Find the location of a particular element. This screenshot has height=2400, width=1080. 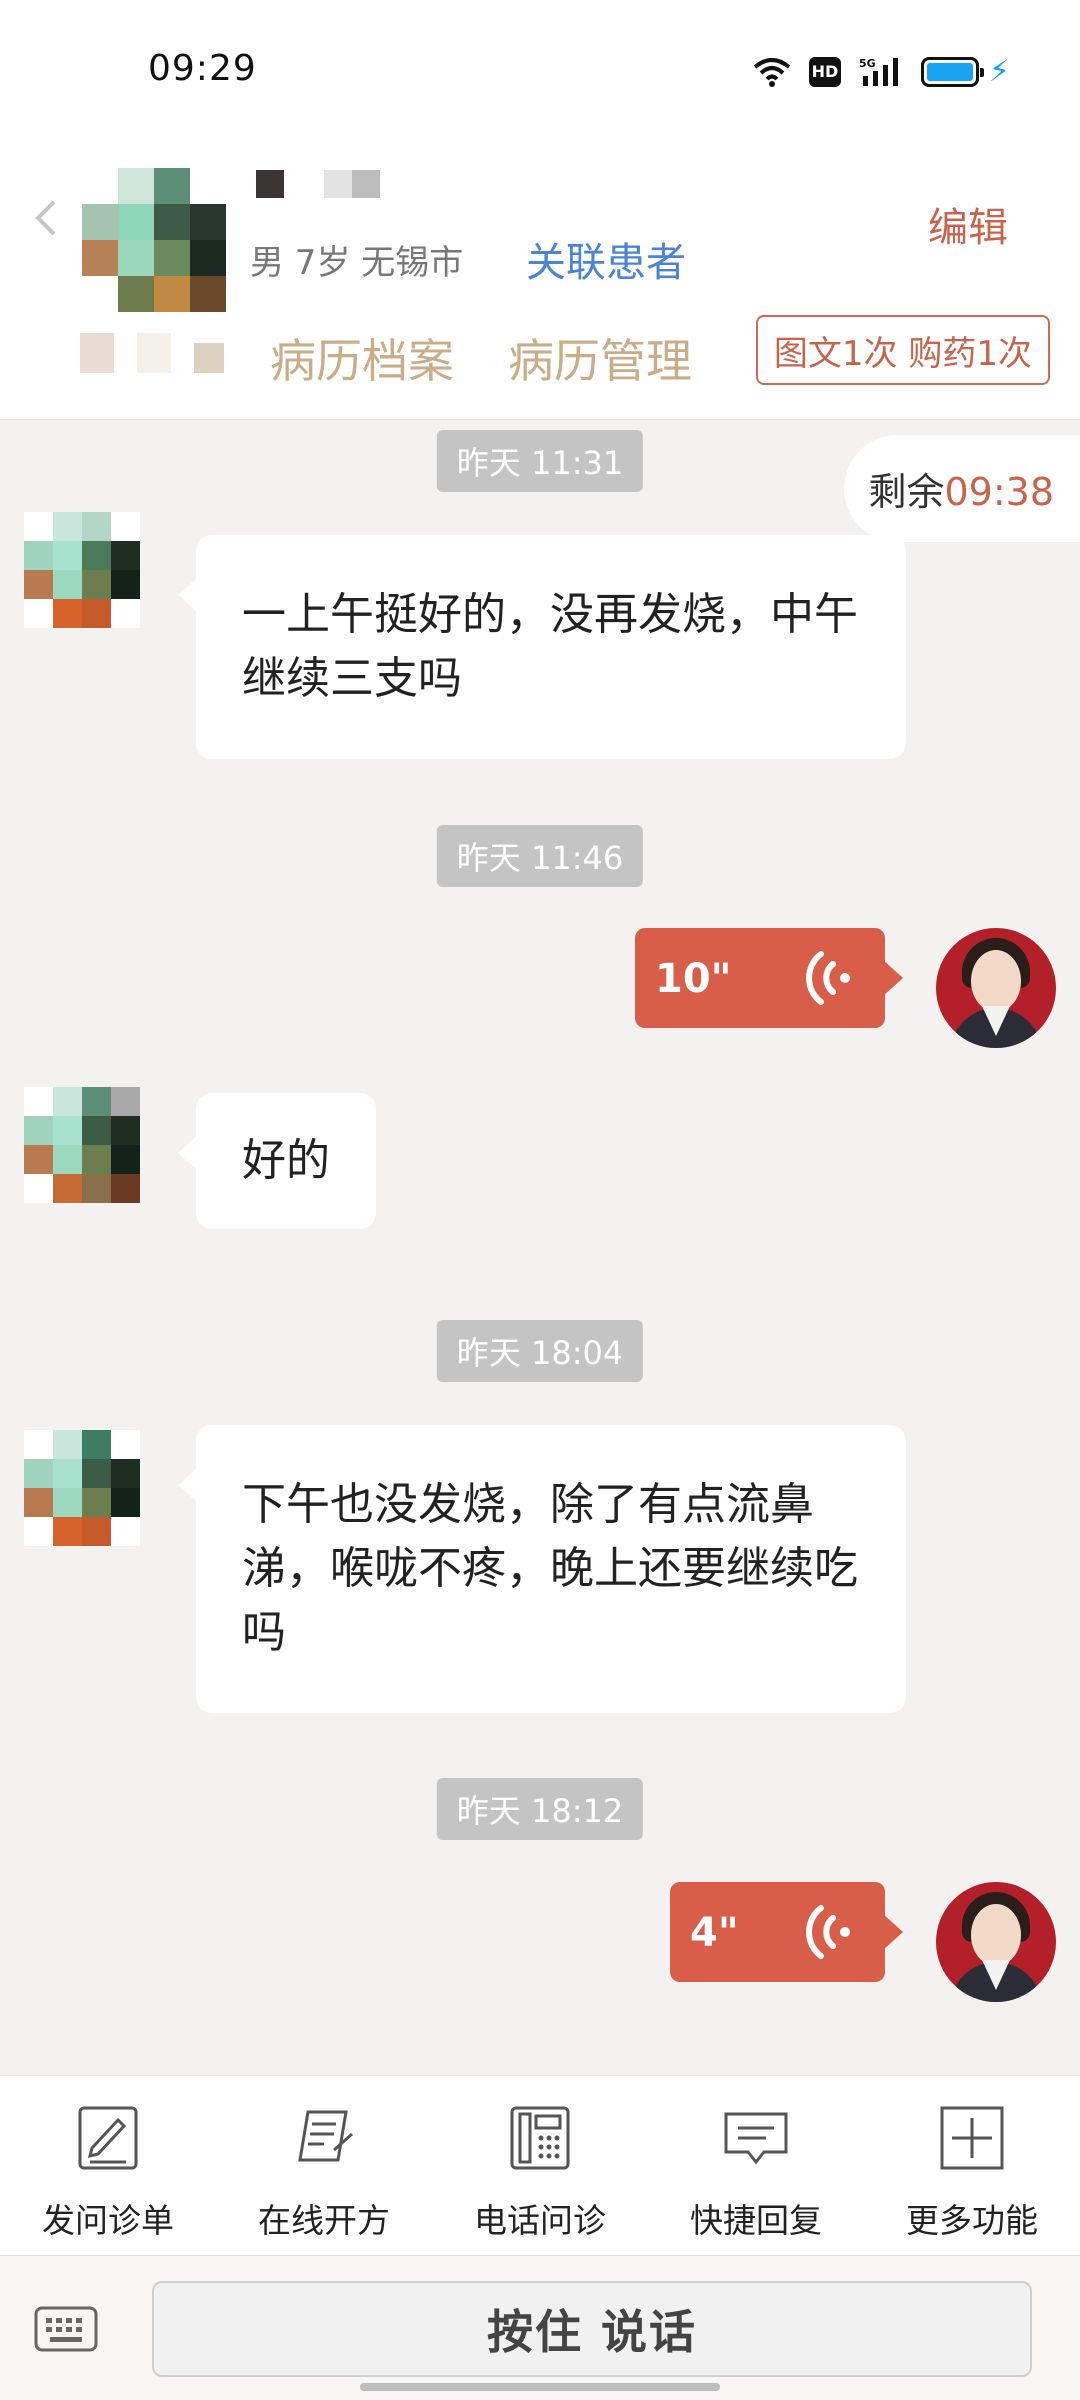

message-bubble: 好的 is located at coordinates (277, 1161).